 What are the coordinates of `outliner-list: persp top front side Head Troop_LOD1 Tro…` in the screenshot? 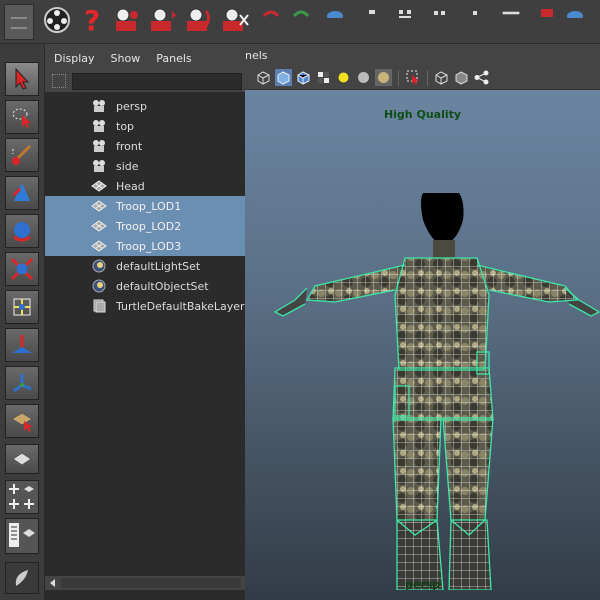 It's located at (145, 206).